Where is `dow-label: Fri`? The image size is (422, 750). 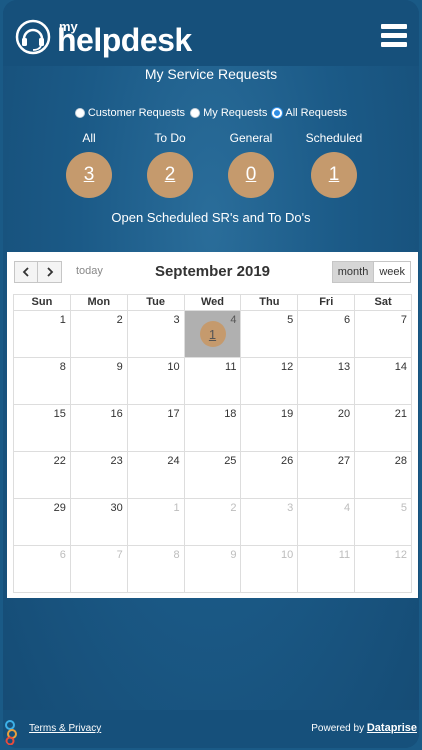
dow-label: Fri is located at coordinates (327, 302).